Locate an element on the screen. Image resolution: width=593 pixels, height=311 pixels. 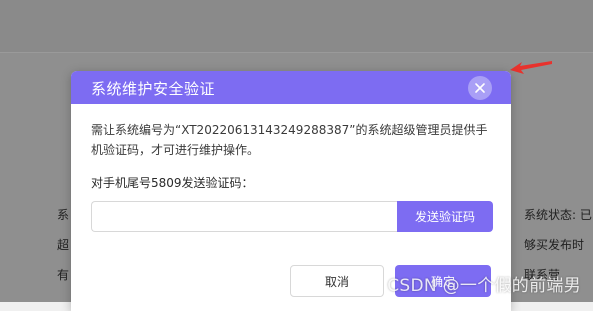
verification-code-input is located at coordinates (244, 216).